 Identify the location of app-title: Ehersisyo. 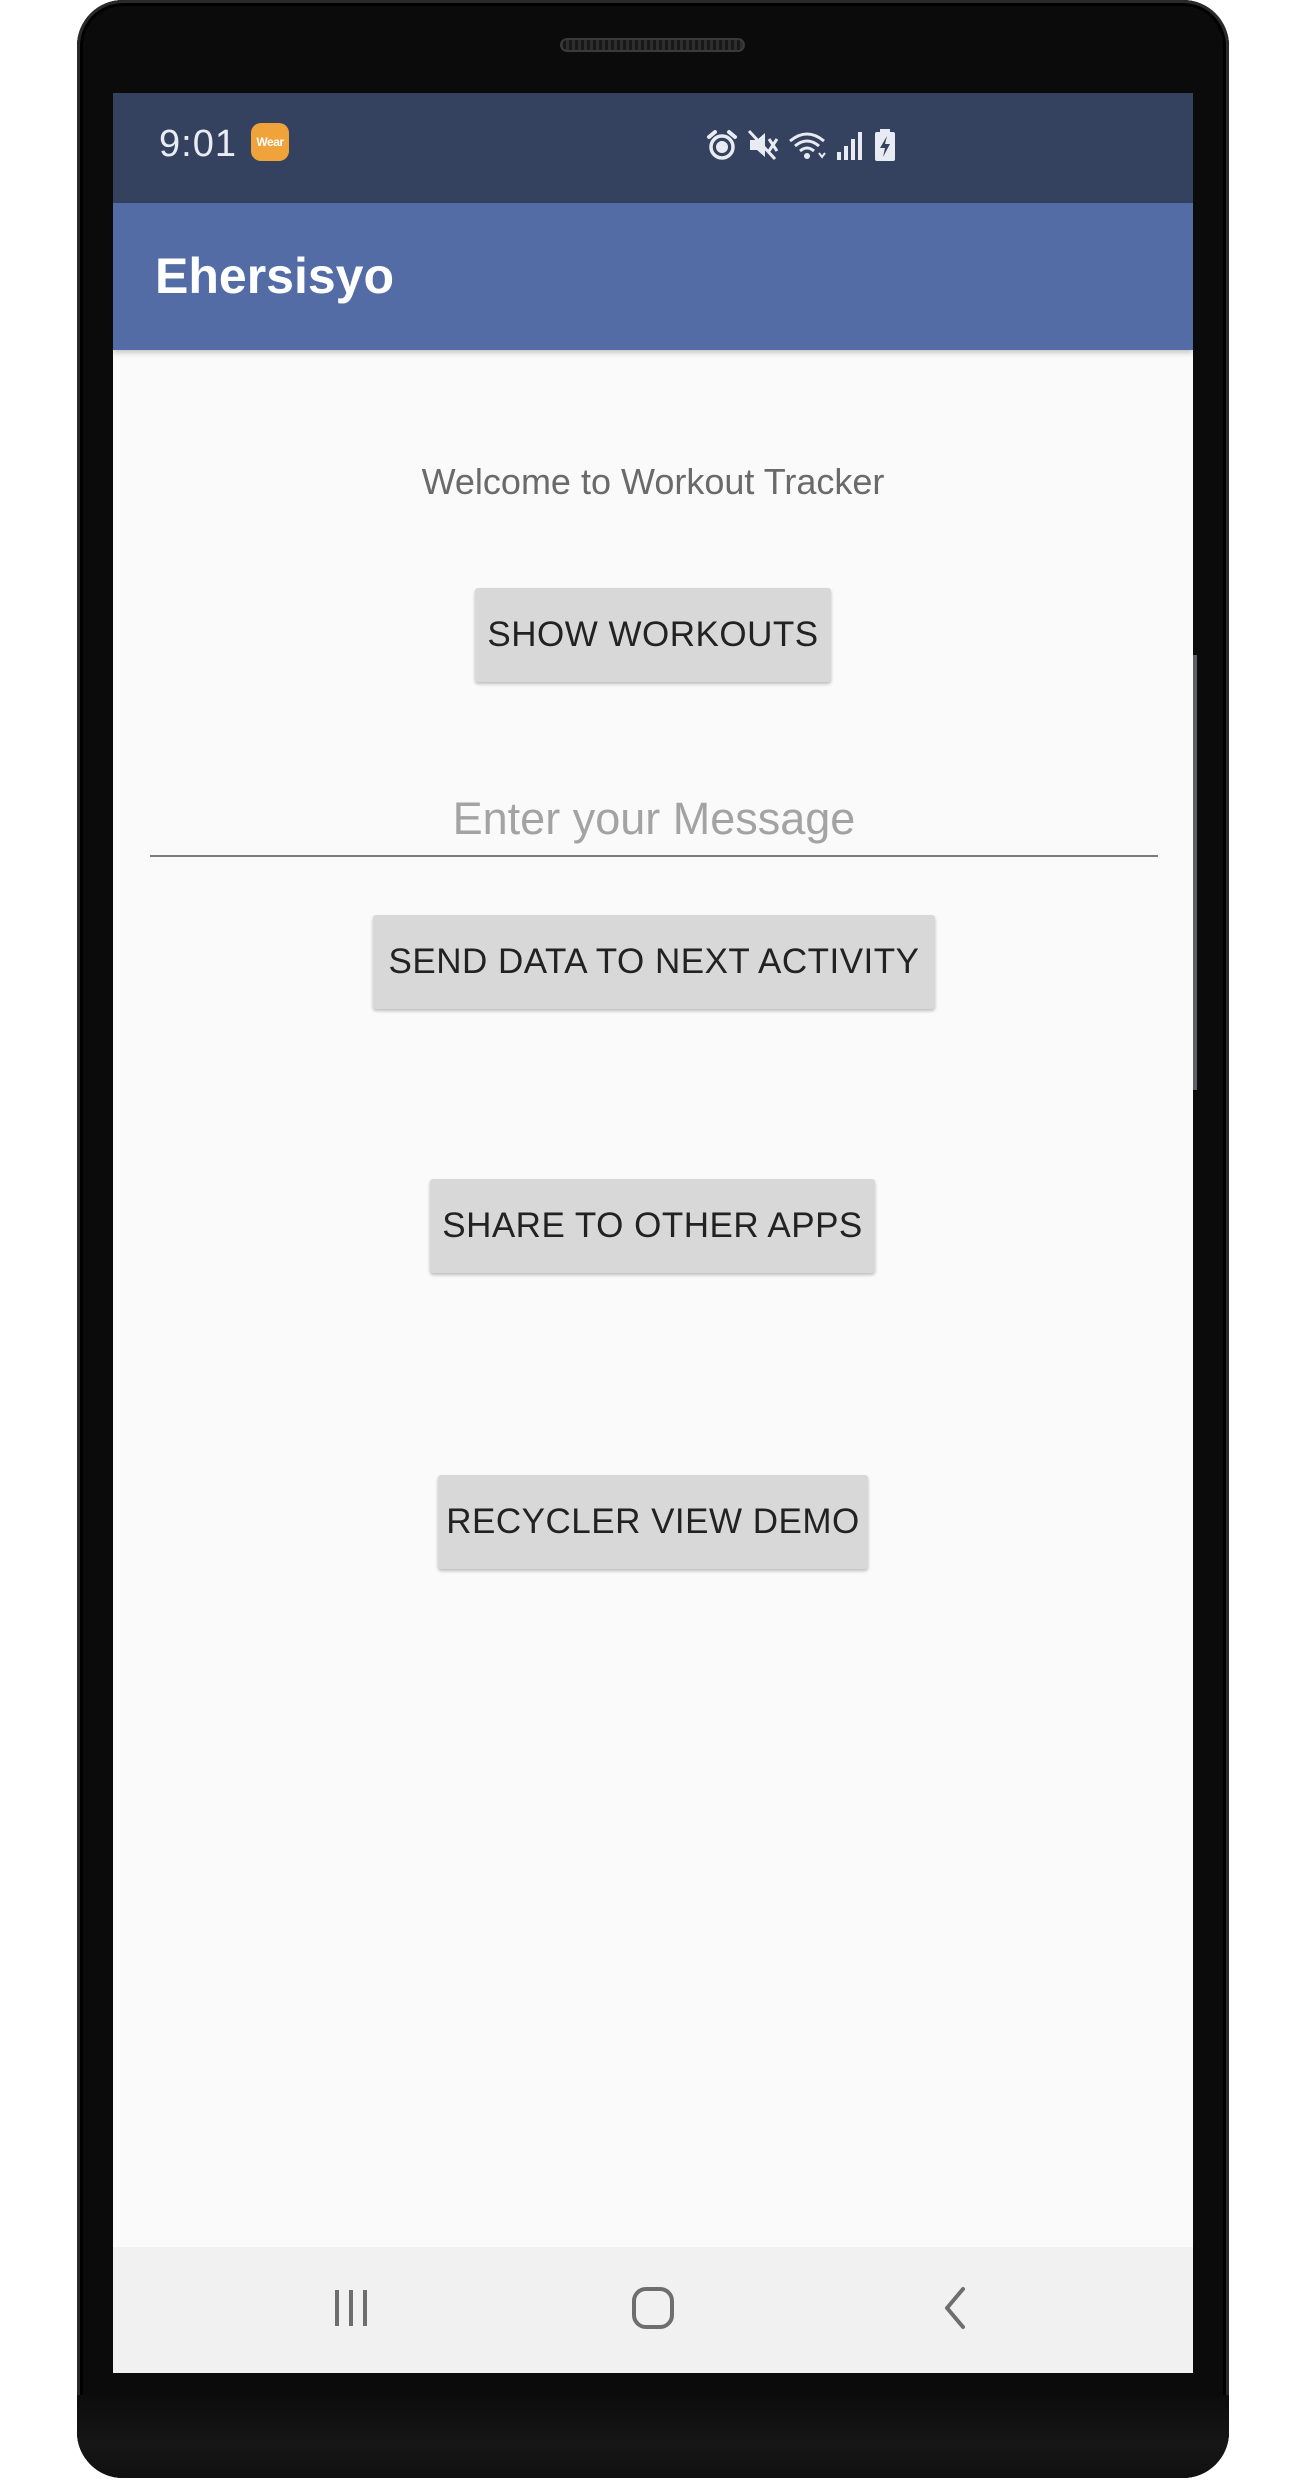
(275, 276).